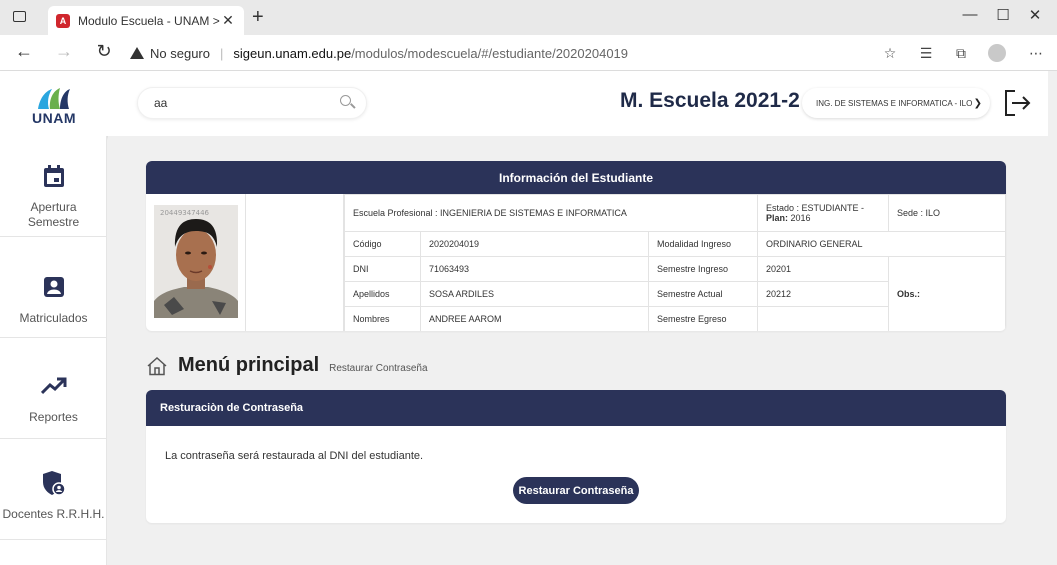 Image resolution: width=1057 pixels, height=565 pixels. Describe the element at coordinates (823, 269) in the screenshot. I see `sem-ingreso-value: 20201` at that location.